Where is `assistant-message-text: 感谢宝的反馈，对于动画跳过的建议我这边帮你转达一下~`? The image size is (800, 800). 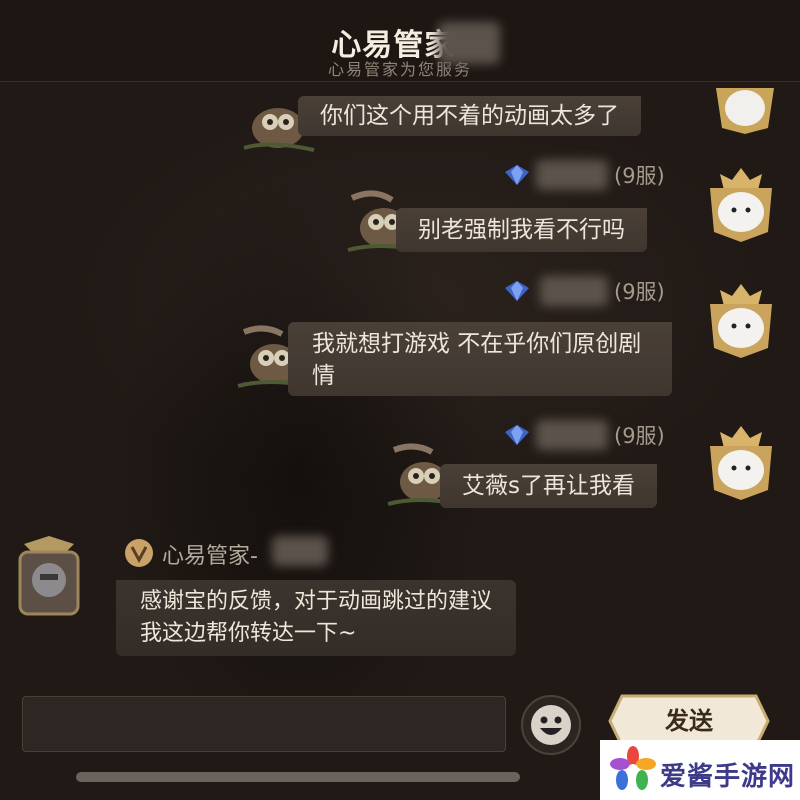
assistant-message-text: 感谢宝的反馈，对于动画跳过的建议我这边帮你转达一下~ is located at coordinates (316, 617).